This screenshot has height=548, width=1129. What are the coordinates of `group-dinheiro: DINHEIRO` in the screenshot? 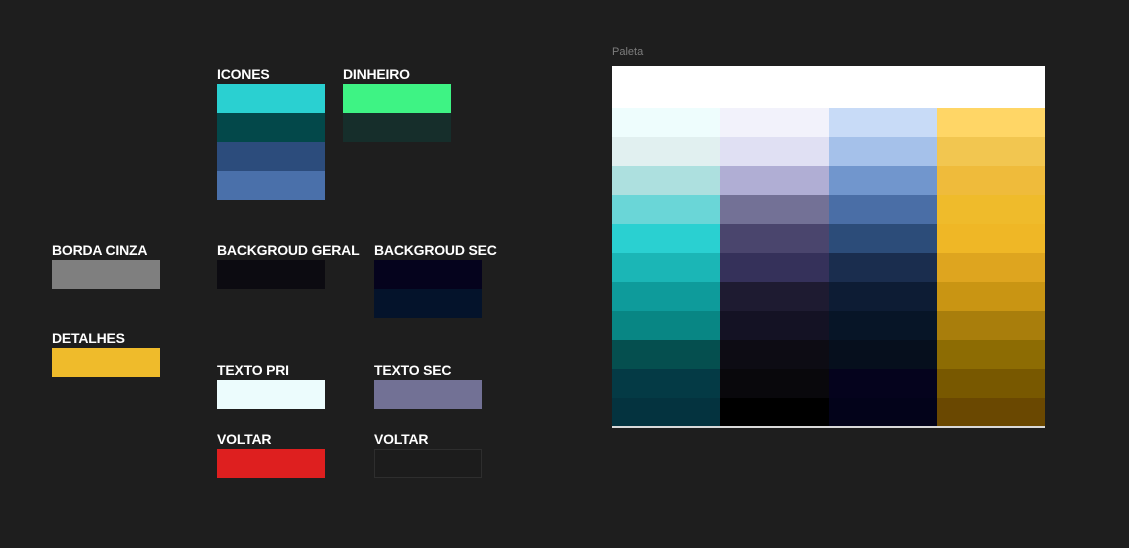 It's located at (397, 104).